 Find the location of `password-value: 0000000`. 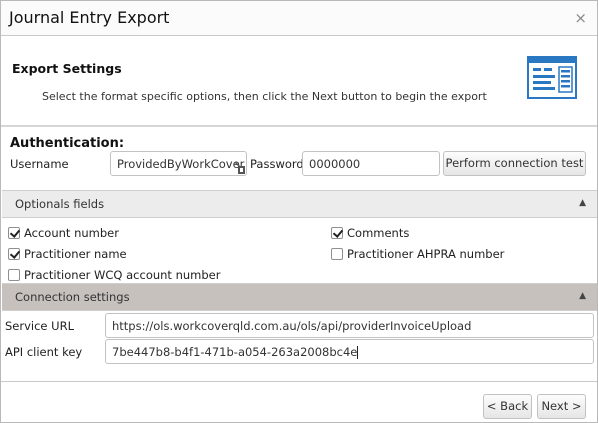

password-value: 0000000 is located at coordinates (335, 164).